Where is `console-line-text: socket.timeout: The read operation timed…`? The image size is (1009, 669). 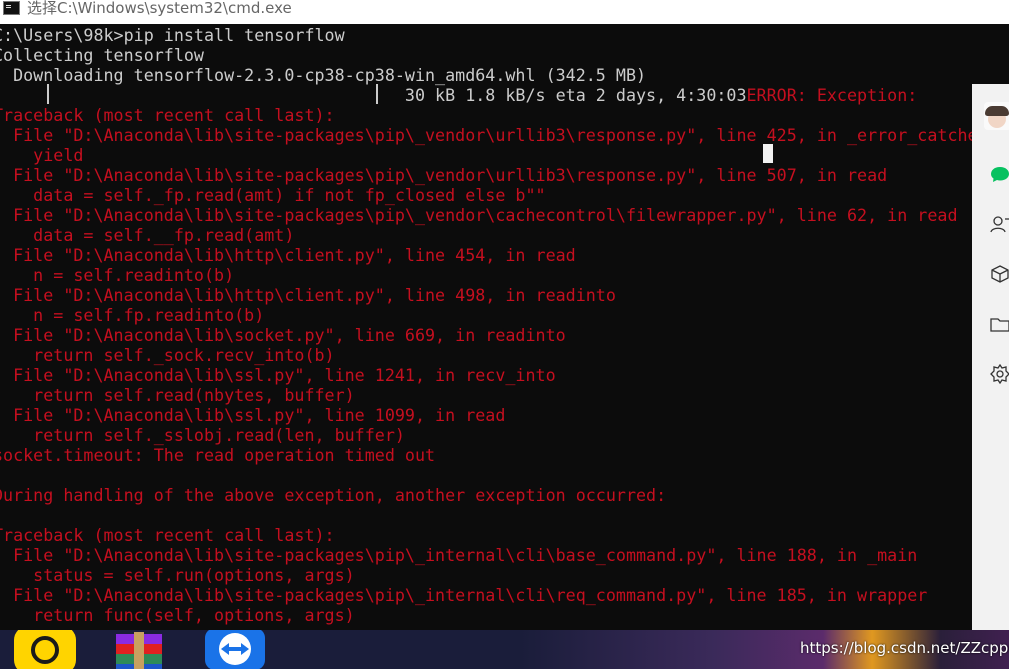
console-line-text: socket.timeout: The read operation timed… is located at coordinates (218, 455).